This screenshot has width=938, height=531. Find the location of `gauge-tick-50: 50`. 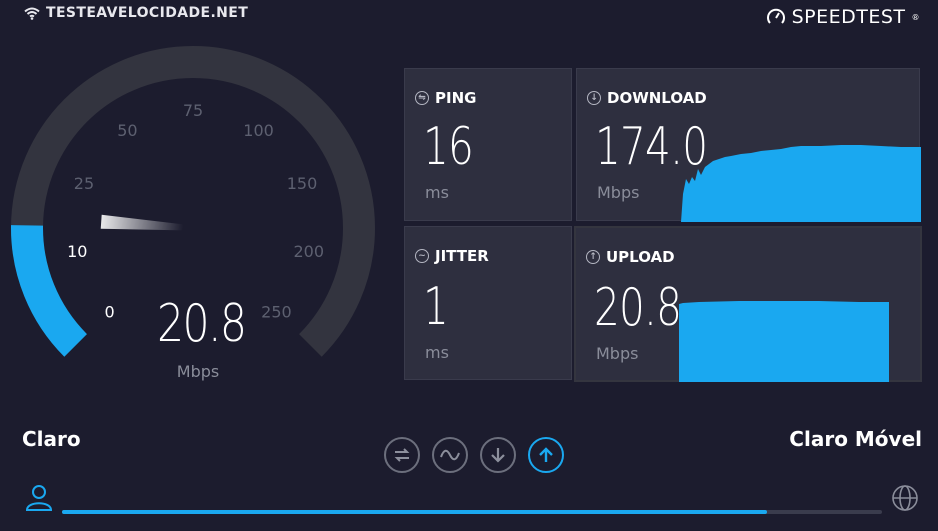

gauge-tick-50: 50 is located at coordinates (127, 130).